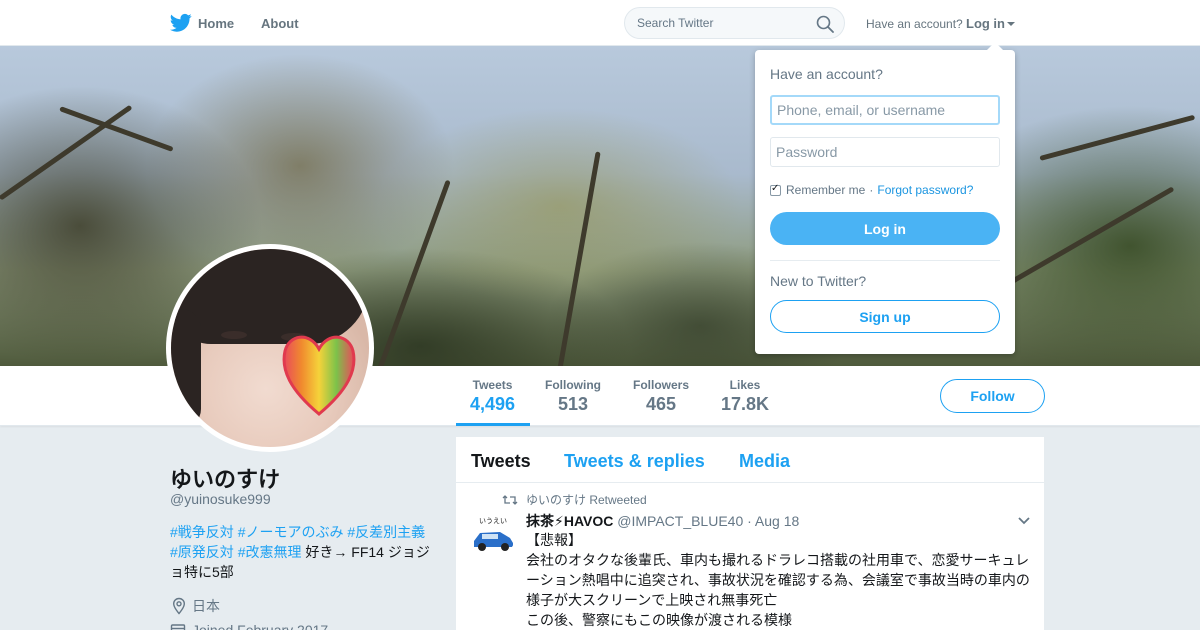  What do you see at coordinates (818, 281) in the screenshot?
I see `new-to-twitter-text: New to Twitter?` at bounding box center [818, 281].